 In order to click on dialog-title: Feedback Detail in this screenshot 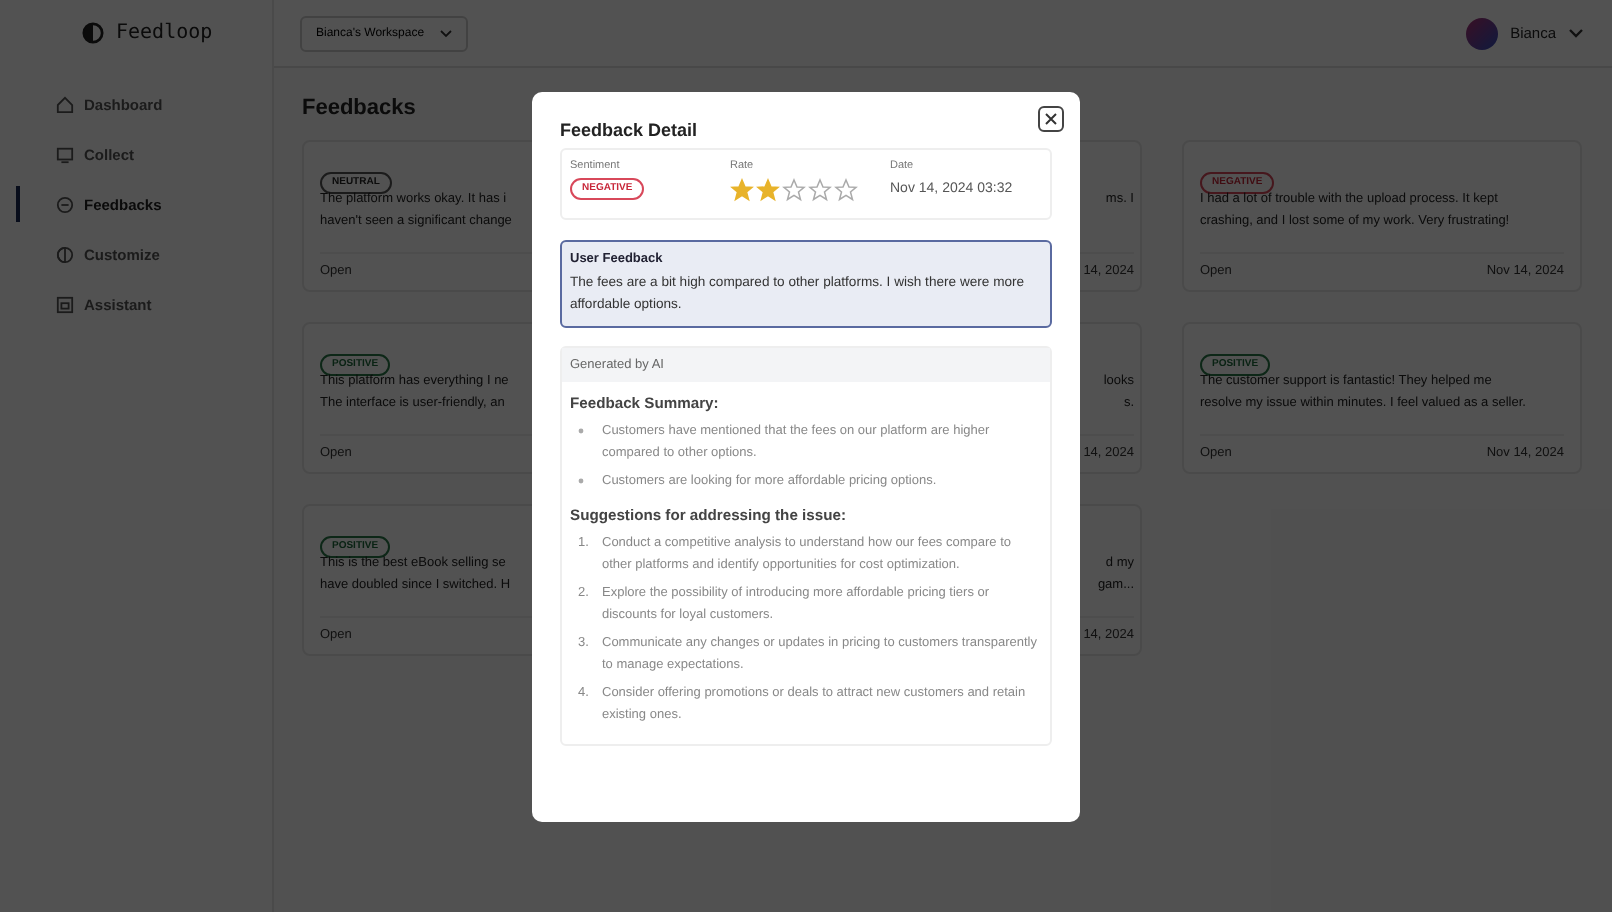, I will do `click(629, 129)`.